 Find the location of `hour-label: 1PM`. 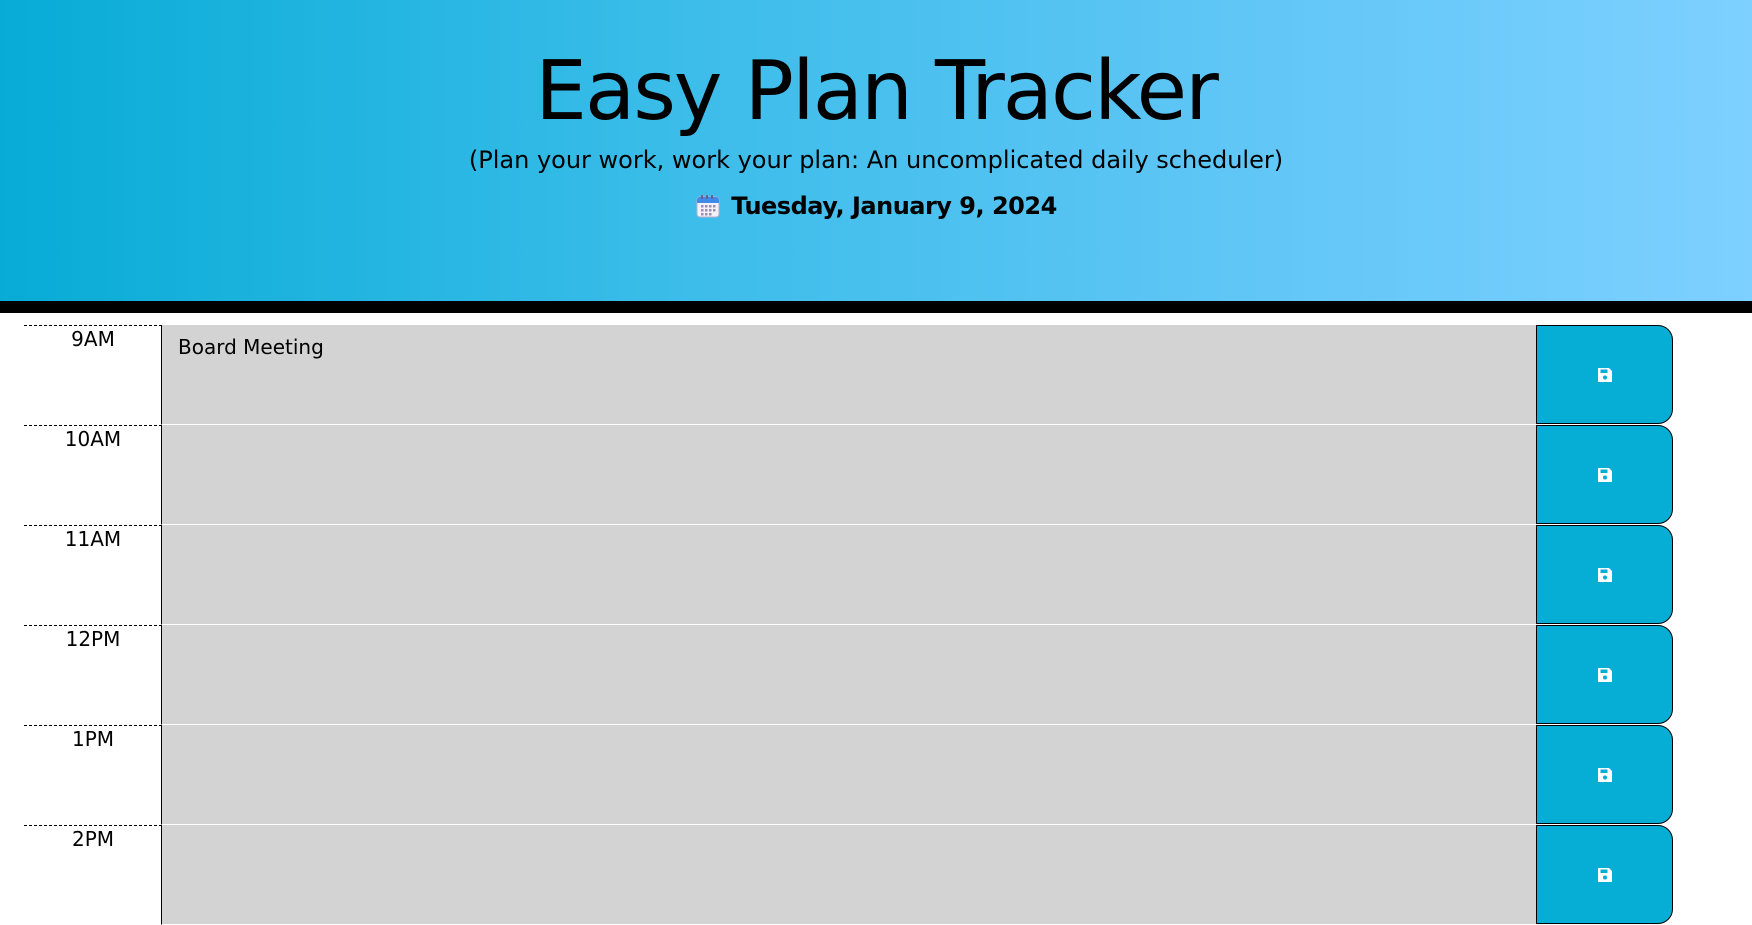

hour-label: 1PM is located at coordinates (93, 775).